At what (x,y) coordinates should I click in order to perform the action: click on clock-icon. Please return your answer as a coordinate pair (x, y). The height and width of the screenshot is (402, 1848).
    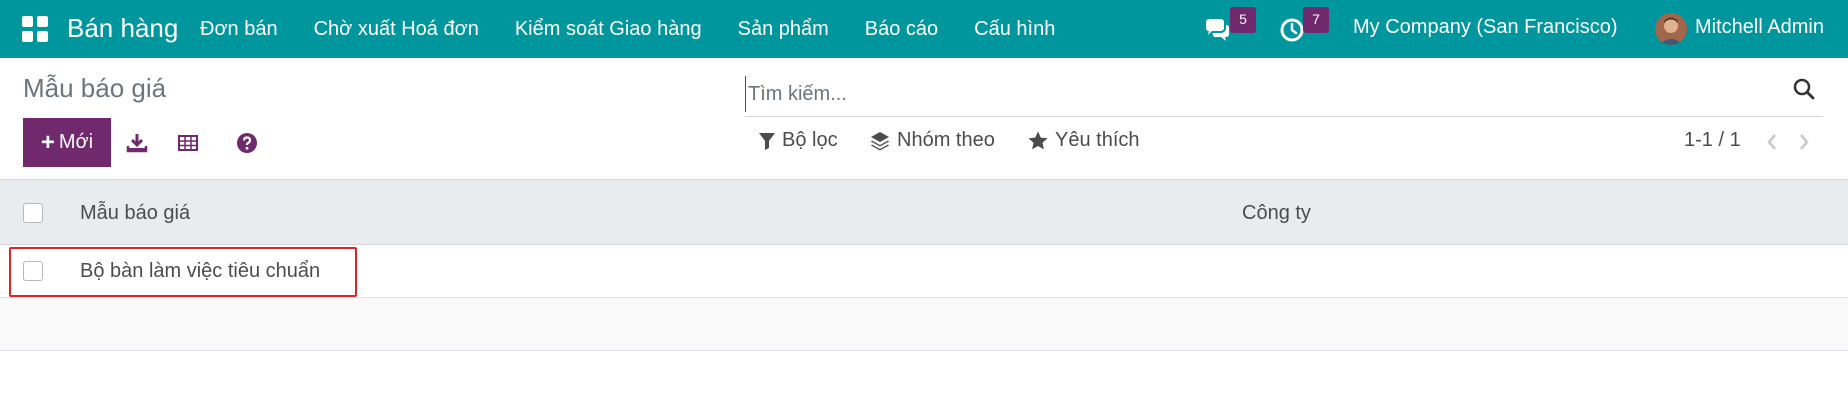
    Looking at the image, I should click on (1292, 30).